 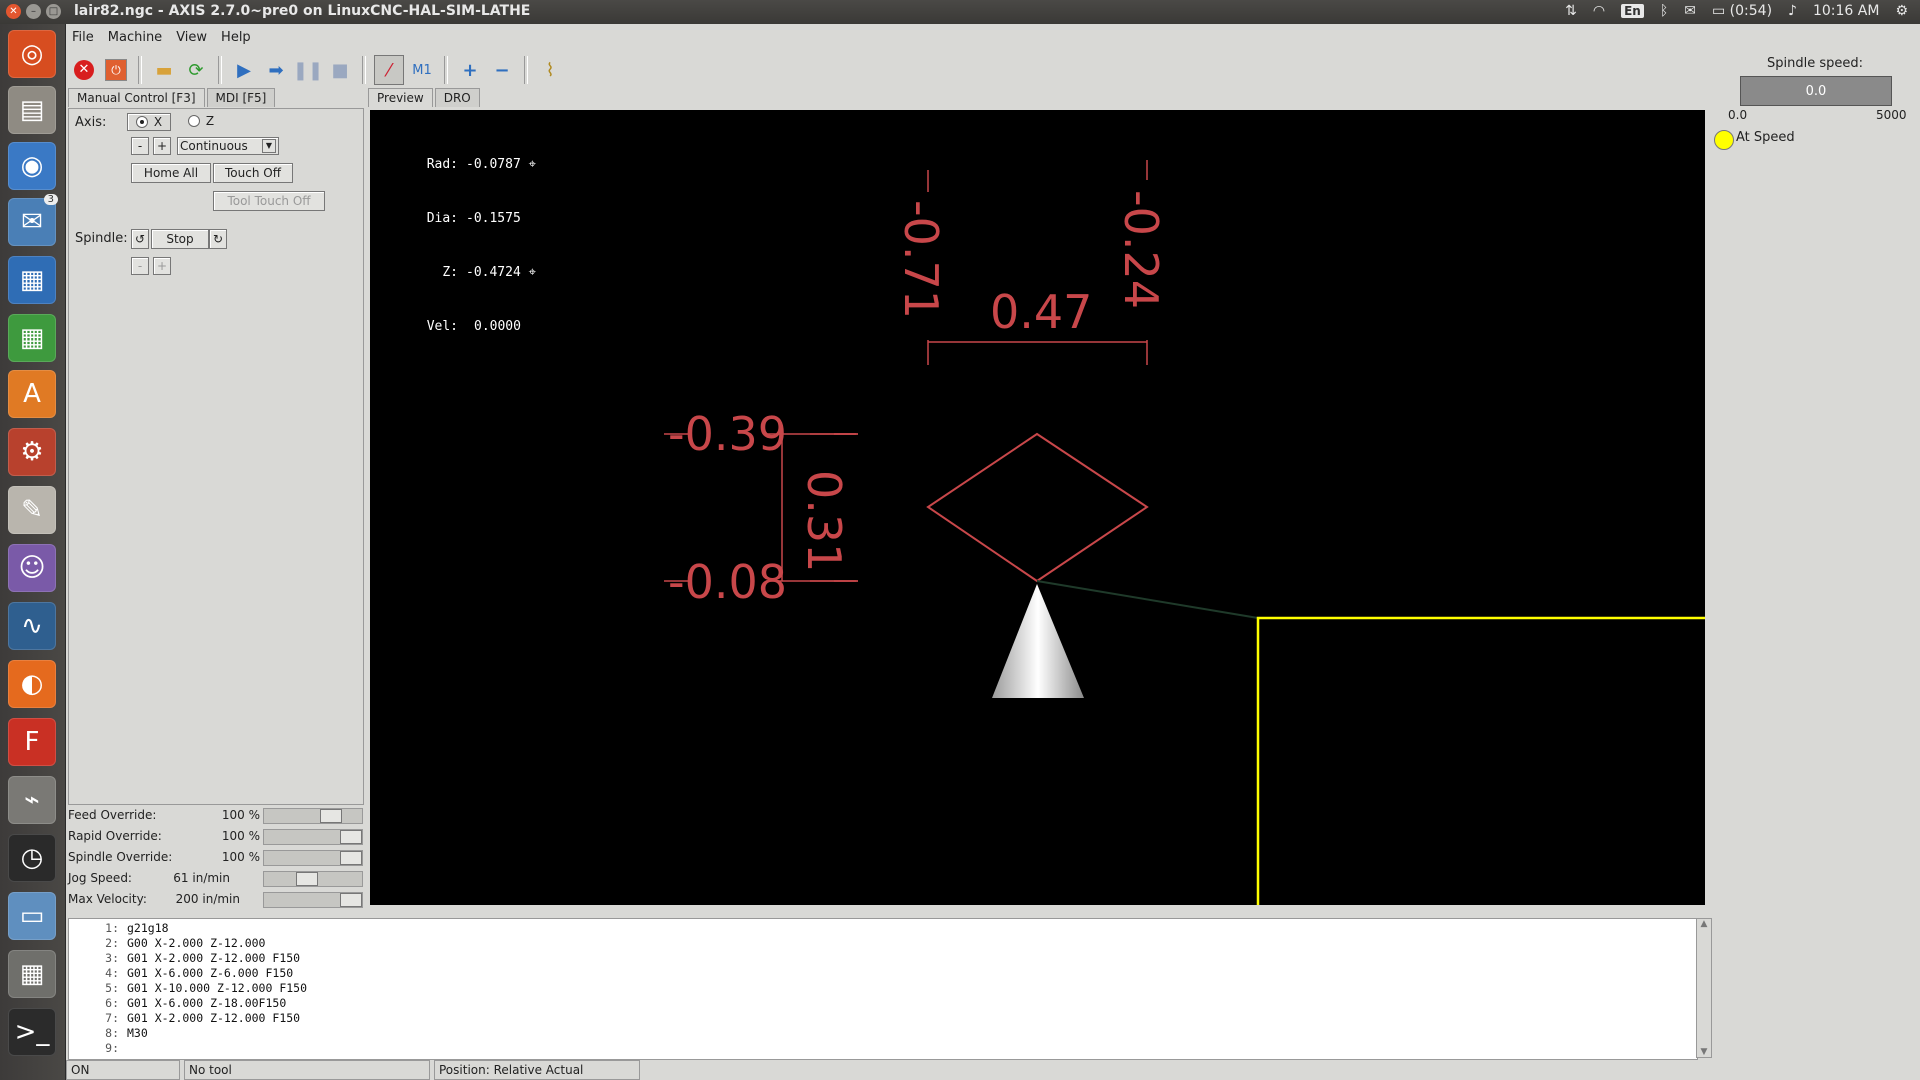 I want to click on home-all-button: Home All, so click(x=171, y=173).